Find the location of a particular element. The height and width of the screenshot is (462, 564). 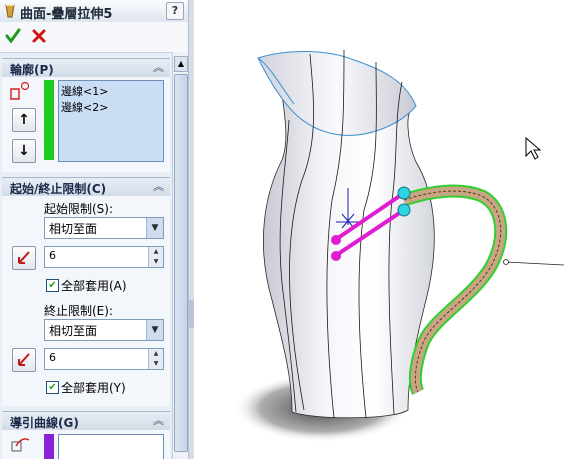

guide-color-bar is located at coordinates (49, 446).